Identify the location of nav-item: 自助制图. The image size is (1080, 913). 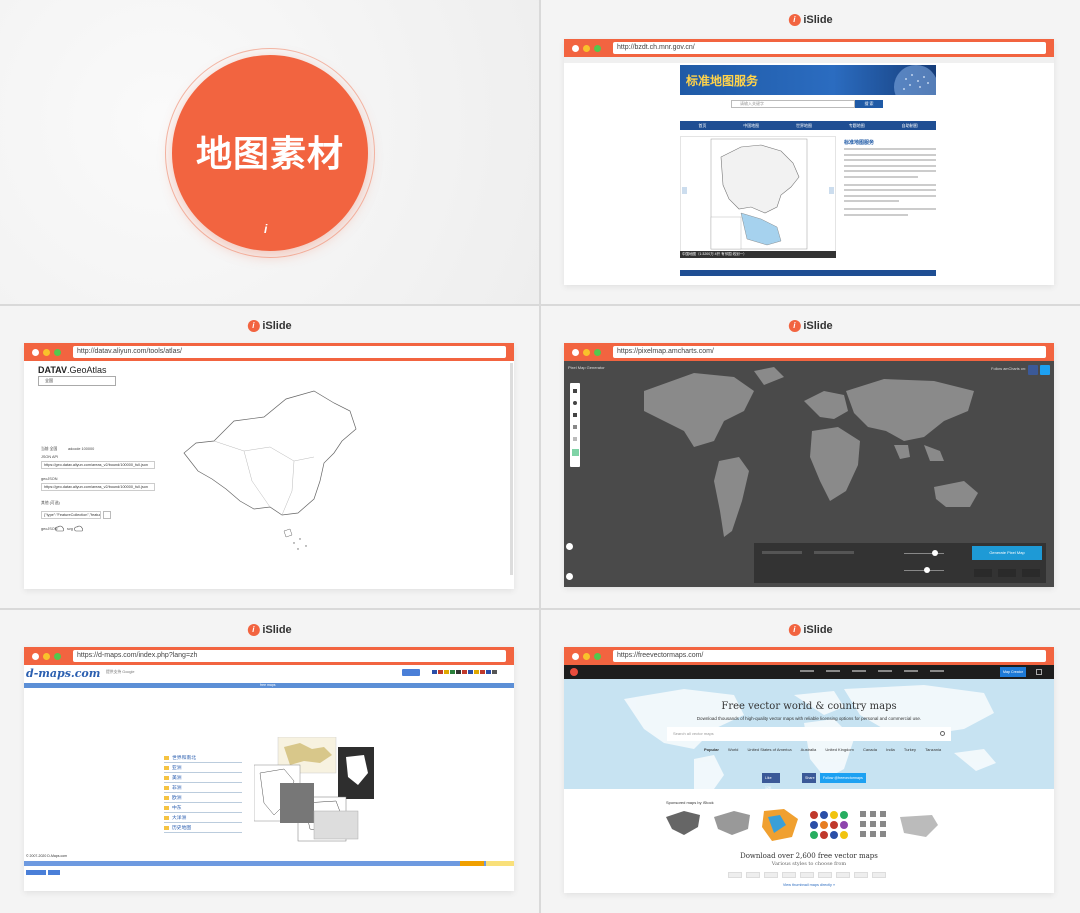
(910, 126).